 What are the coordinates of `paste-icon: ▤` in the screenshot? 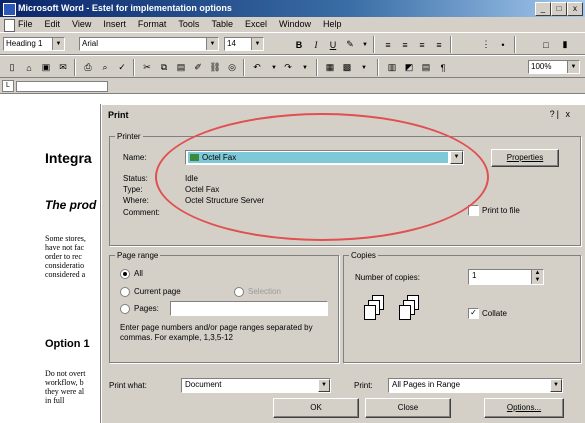 It's located at (181, 67).